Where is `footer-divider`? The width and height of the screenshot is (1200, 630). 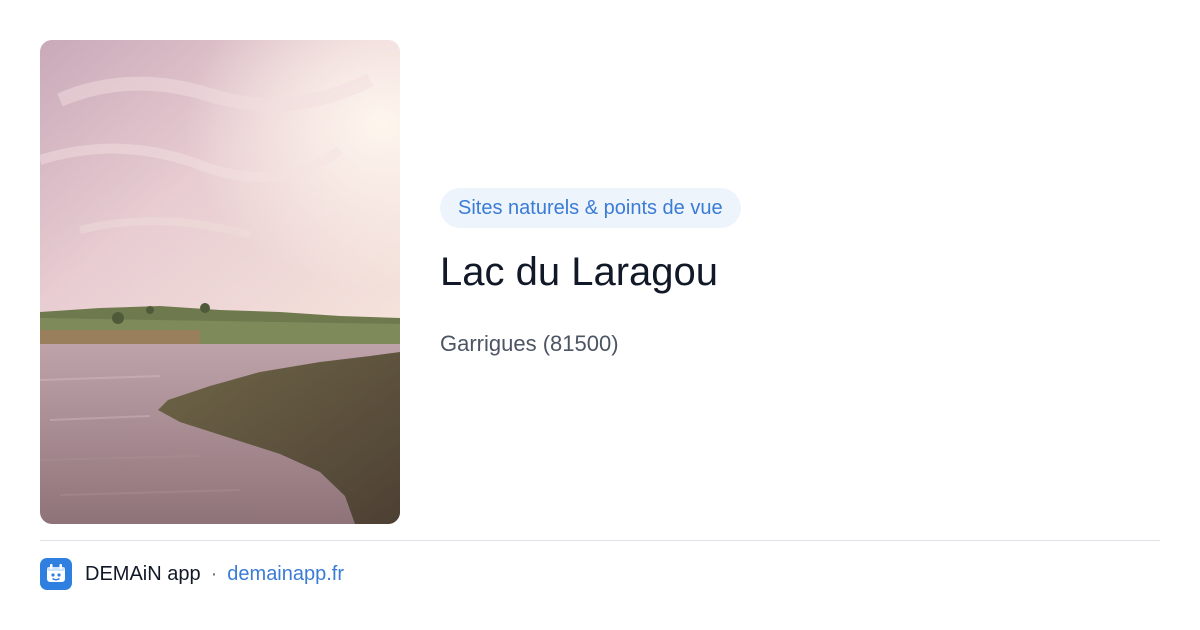
footer-divider is located at coordinates (600, 540).